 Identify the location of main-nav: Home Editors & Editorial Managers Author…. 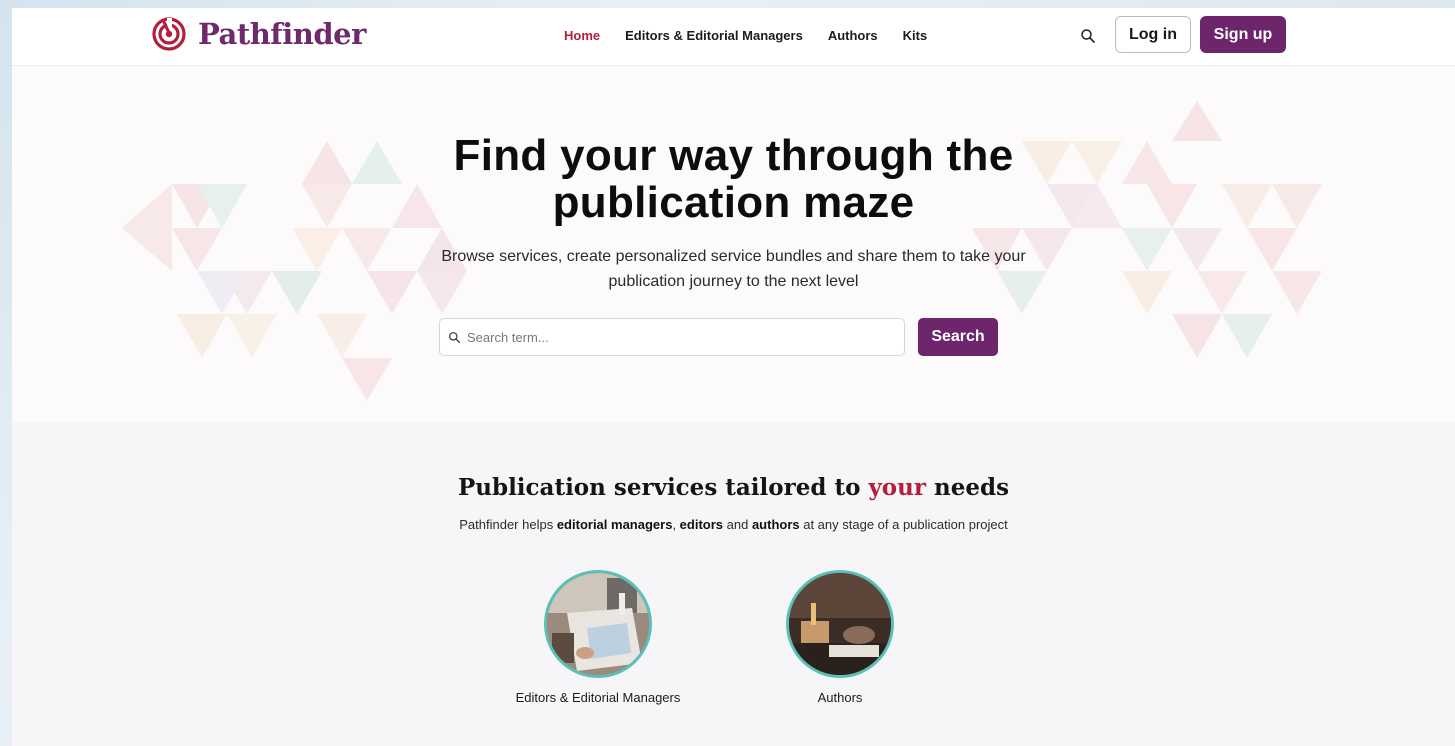
(758, 35).